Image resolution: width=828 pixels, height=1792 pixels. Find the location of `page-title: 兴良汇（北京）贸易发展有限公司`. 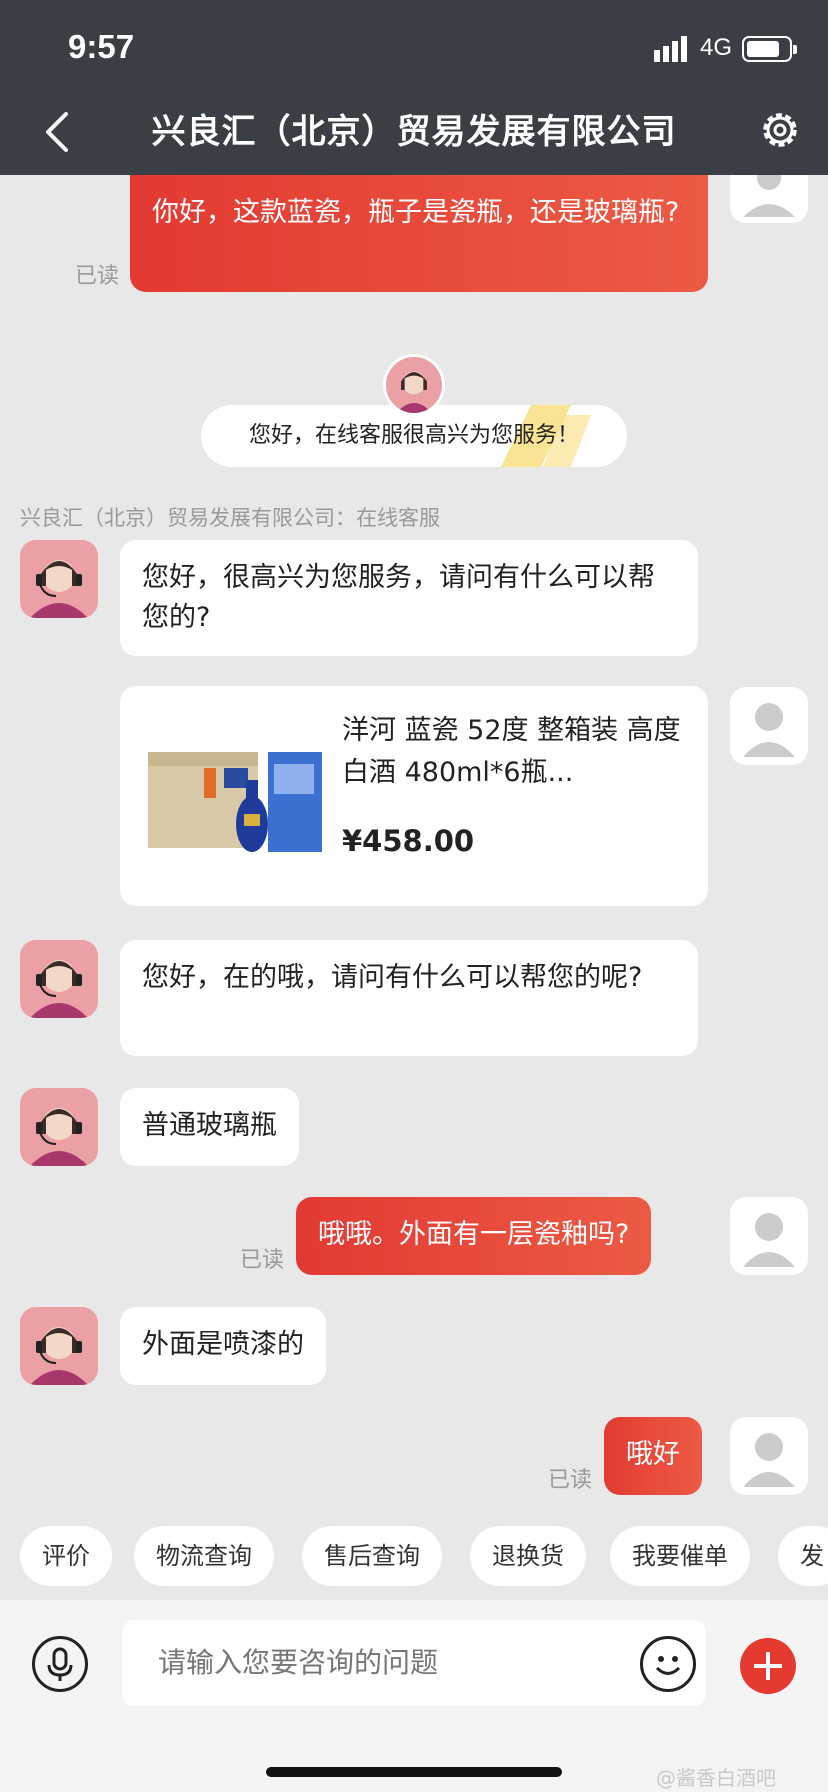

page-title: 兴良汇（北京）贸易发展有限公司 is located at coordinates (414, 132).